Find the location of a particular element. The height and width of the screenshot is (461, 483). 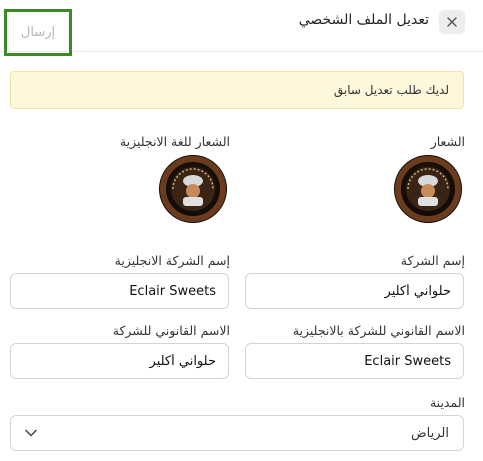

close-icon is located at coordinates (452, 22).